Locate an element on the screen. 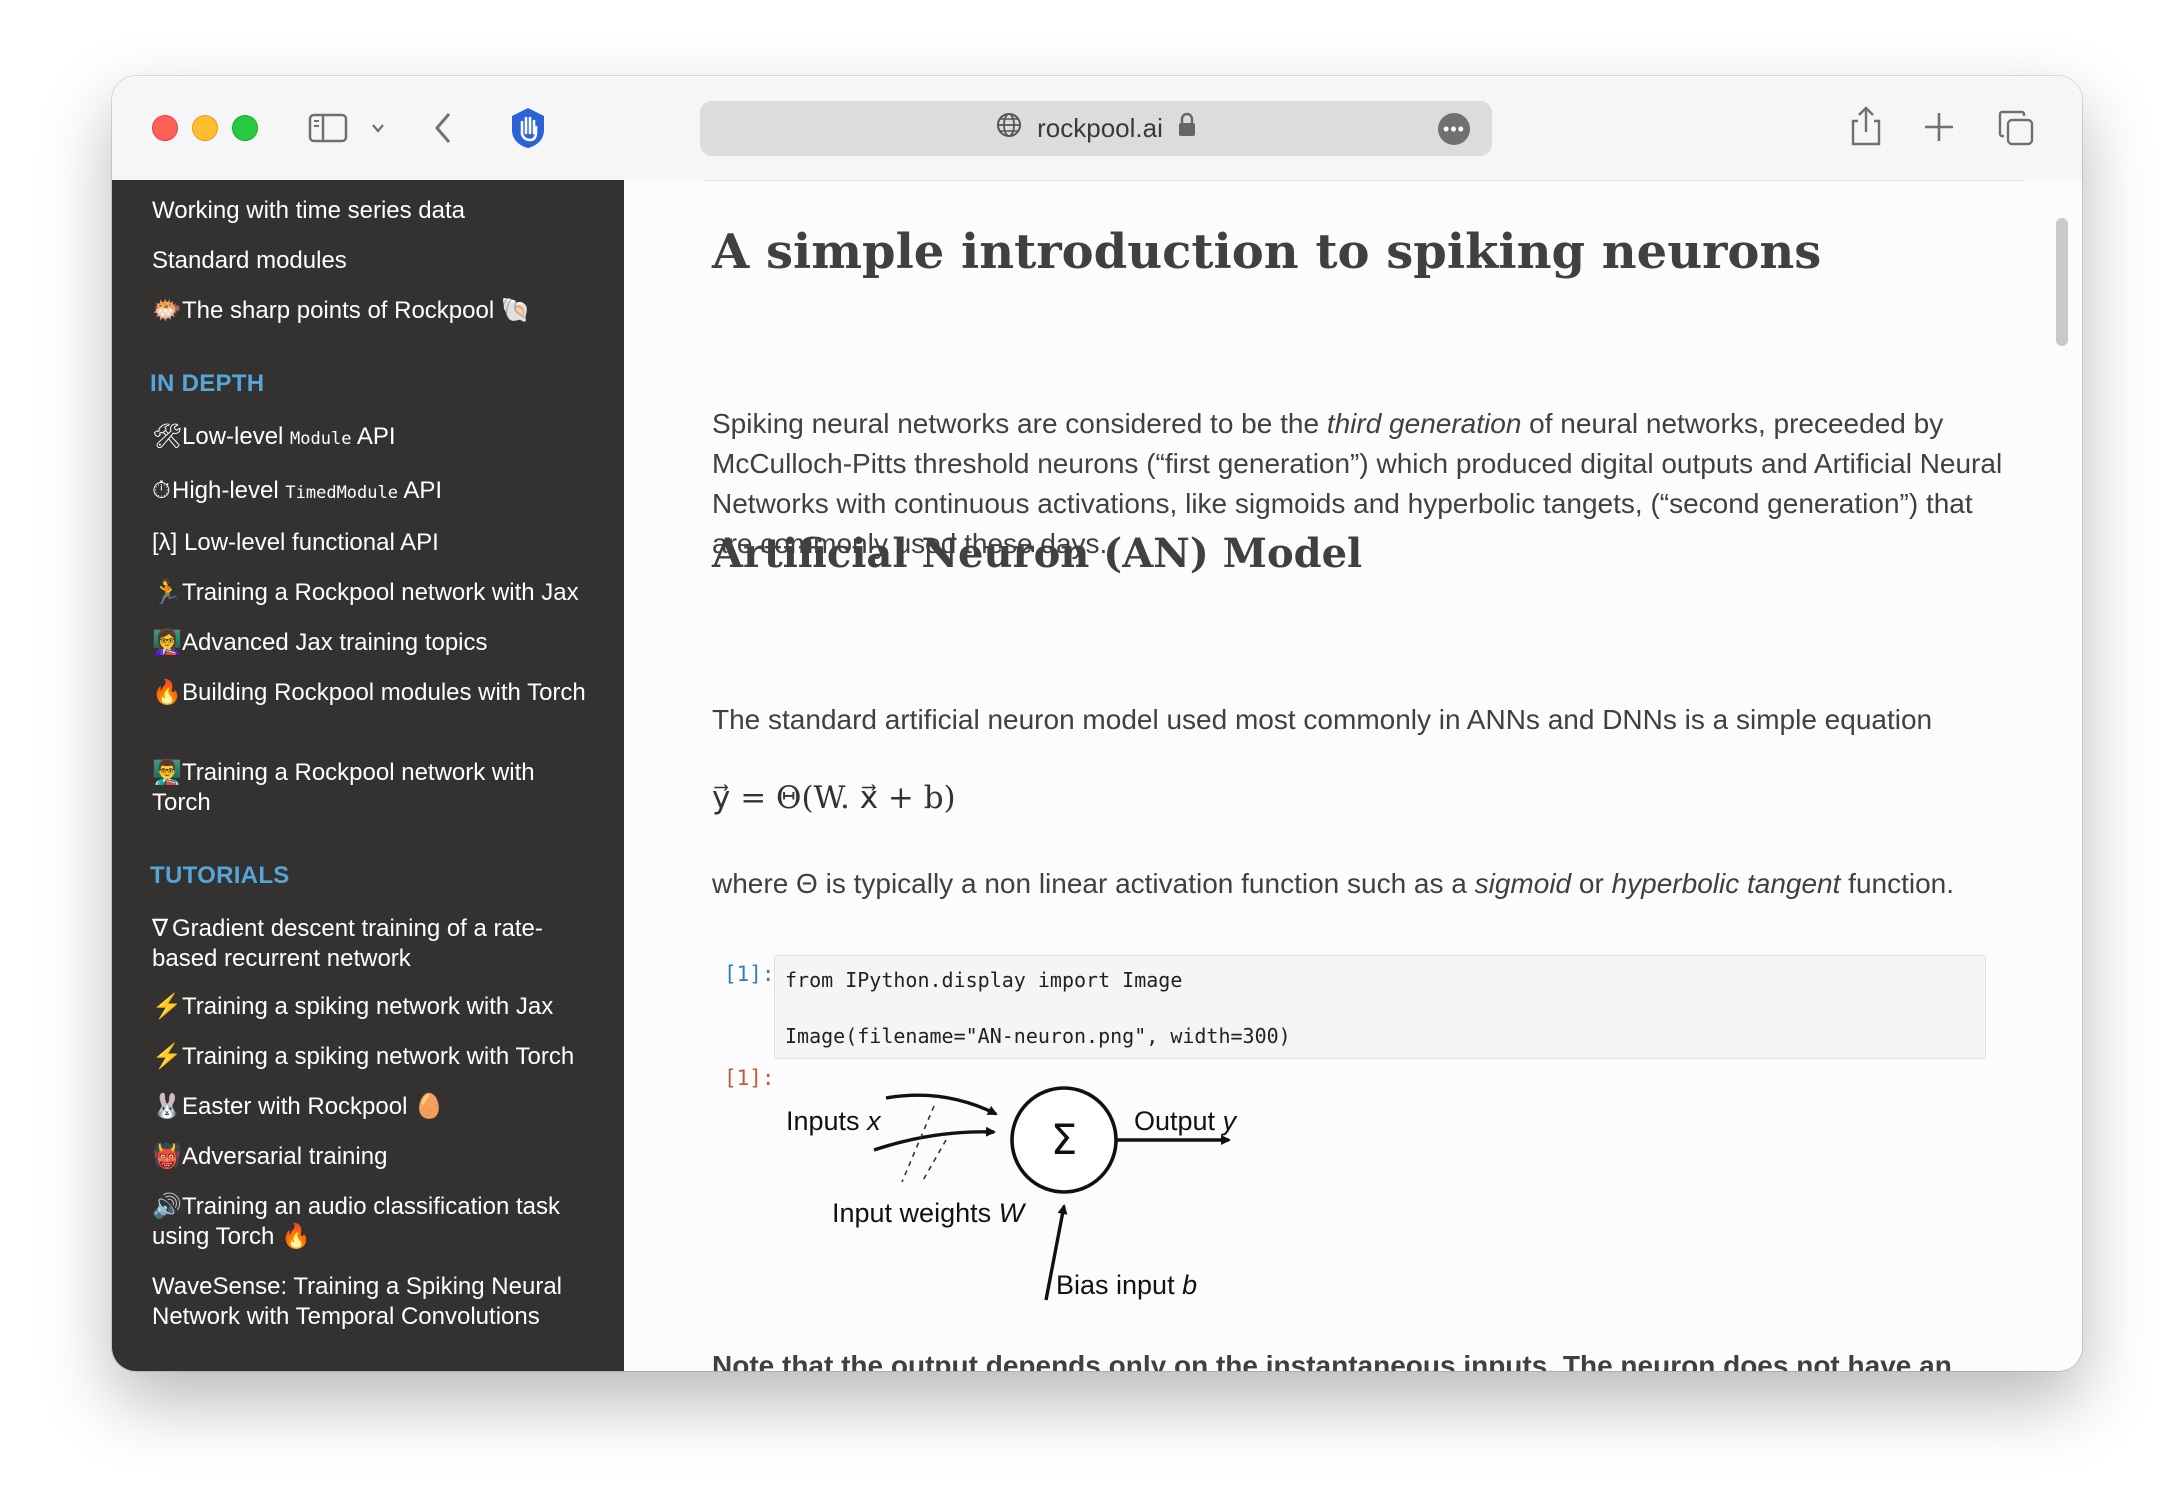 This screenshot has width=2184, height=1512. output-label: Output y is located at coordinates (1186, 1121).